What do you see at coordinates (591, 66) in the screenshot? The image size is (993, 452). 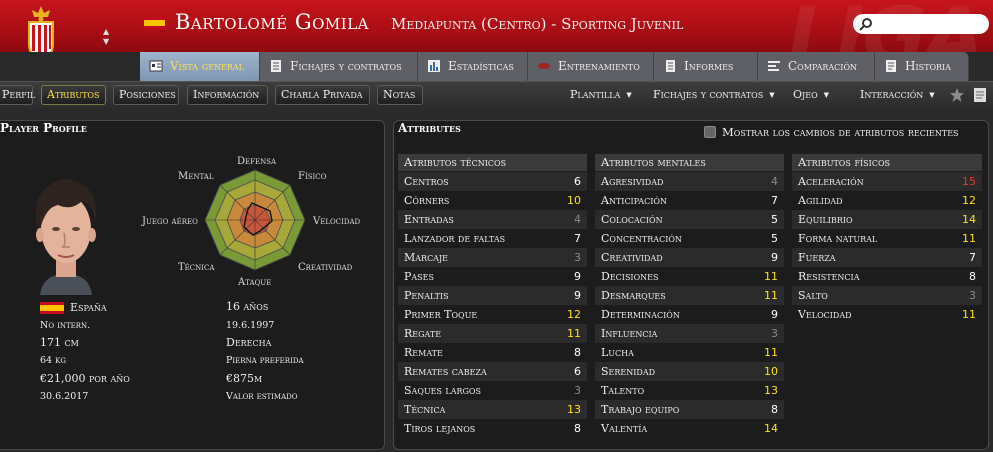 I see `tab-entrenamiento: Entrenamiento` at bounding box center [591, 66].